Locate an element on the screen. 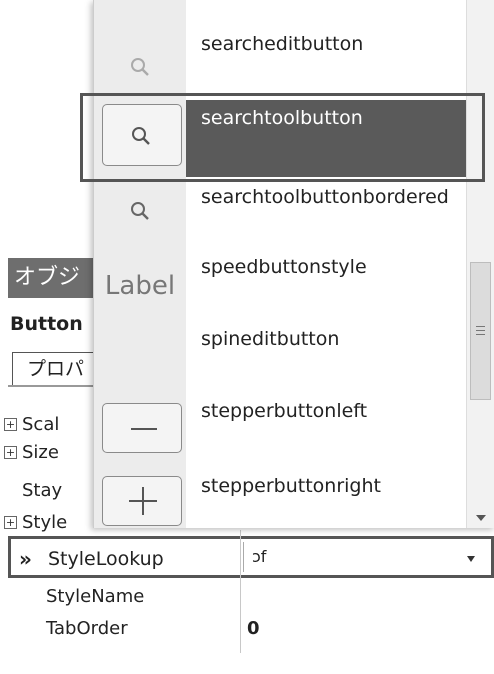 The height and width of the screenshot is (674, 494). property-name-stylelookup: StyleLookup is located at coordinates (106, 559).